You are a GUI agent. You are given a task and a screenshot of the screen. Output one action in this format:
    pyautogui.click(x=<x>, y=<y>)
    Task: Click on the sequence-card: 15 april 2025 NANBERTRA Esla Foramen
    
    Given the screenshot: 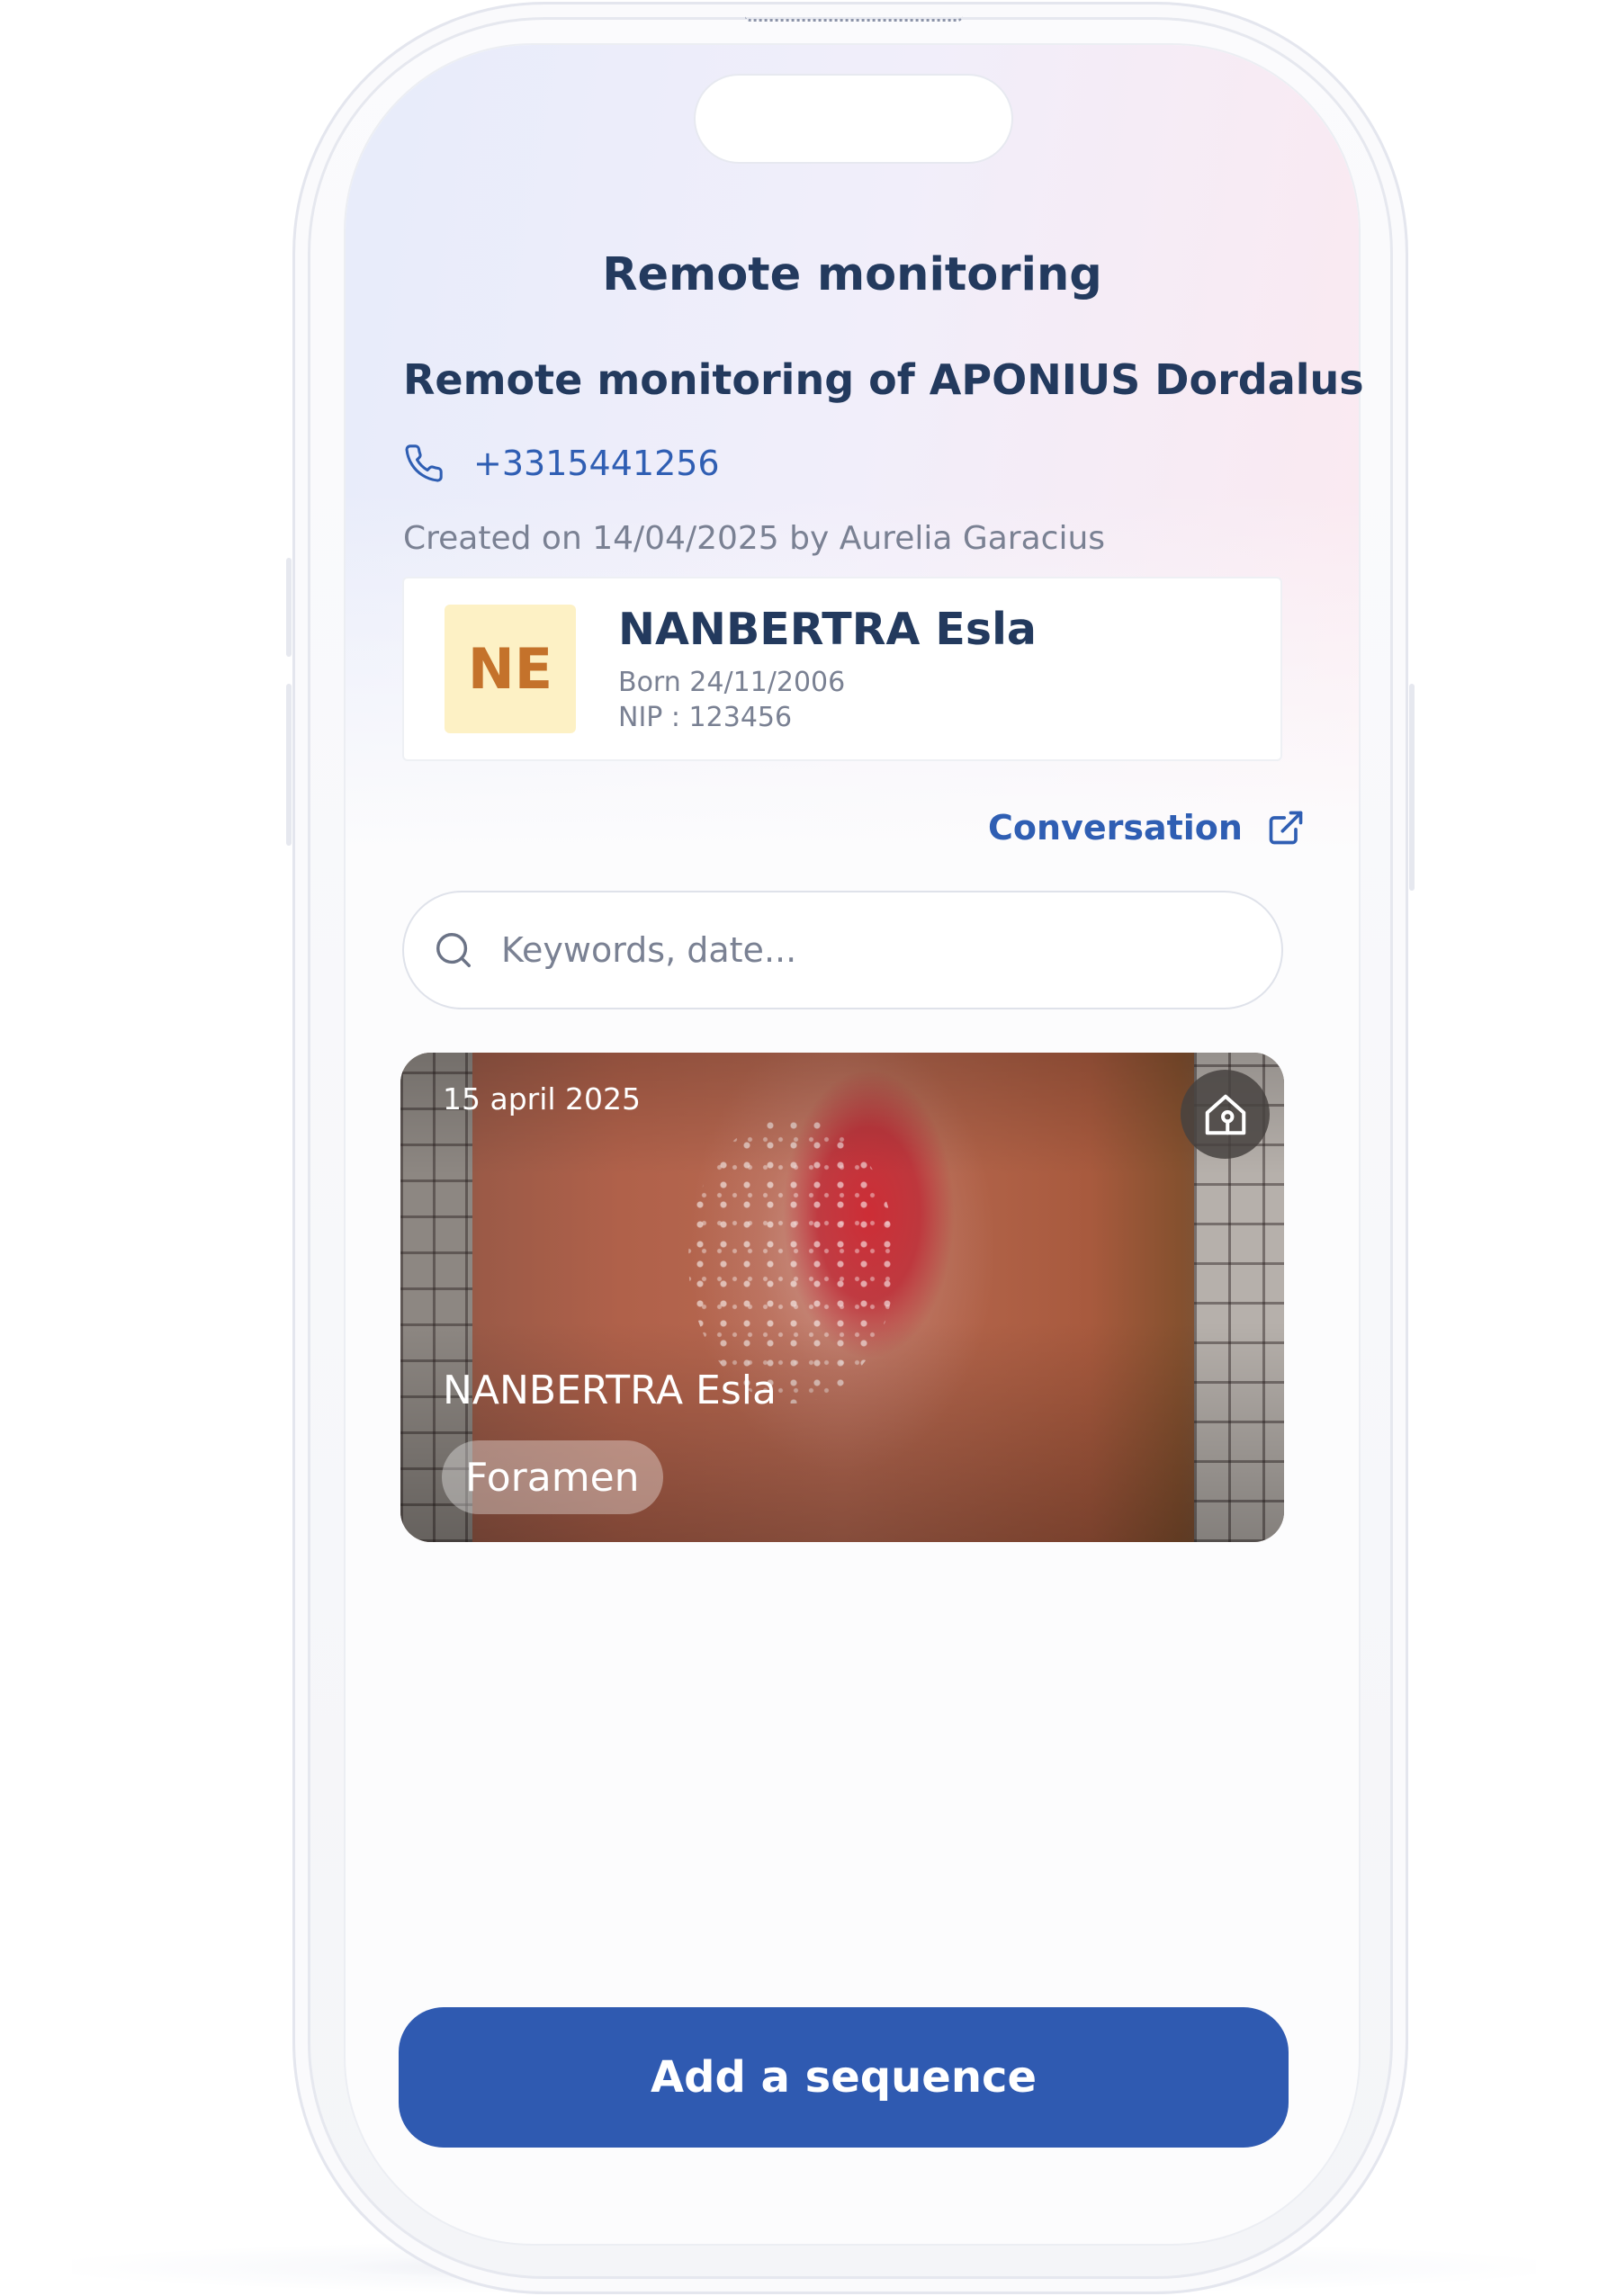 What is the action you would take?
    pyautogui.click(x=842, y=1297)
    